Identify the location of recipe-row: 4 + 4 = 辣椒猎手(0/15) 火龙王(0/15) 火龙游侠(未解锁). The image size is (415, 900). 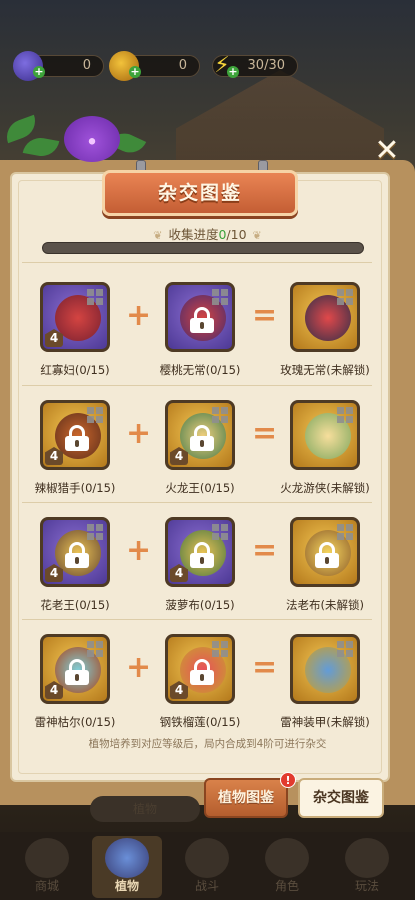
(197, 445).